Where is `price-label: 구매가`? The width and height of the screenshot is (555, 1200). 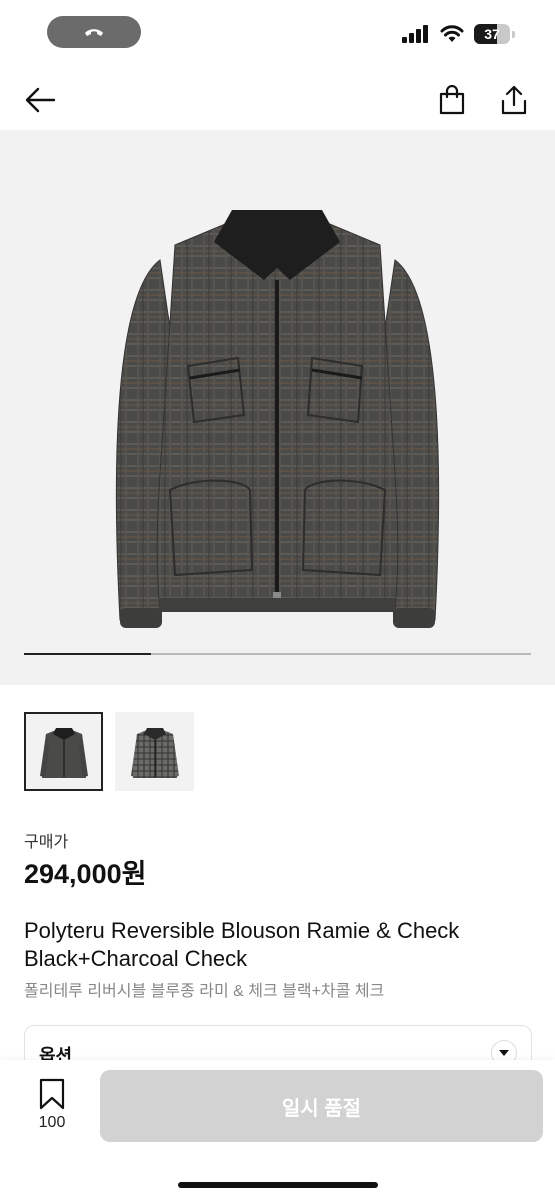 price-label: 구매가 is located at coordinates (46, 842).